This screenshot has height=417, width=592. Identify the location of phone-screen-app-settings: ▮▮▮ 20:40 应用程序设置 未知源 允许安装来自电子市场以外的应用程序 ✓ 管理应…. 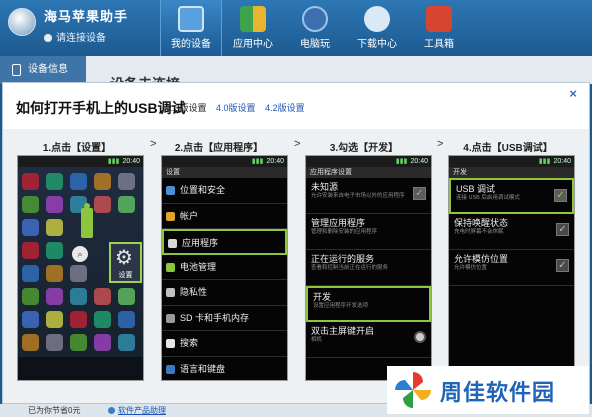
(368, 268).